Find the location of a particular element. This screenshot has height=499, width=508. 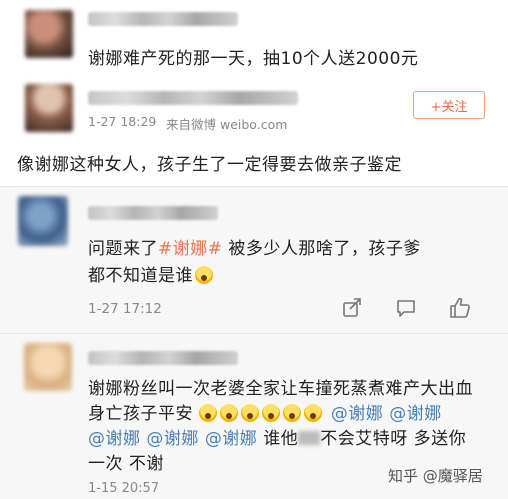

comment-timestamp: 1-27 17:12 is located at coordinates (125, 309).